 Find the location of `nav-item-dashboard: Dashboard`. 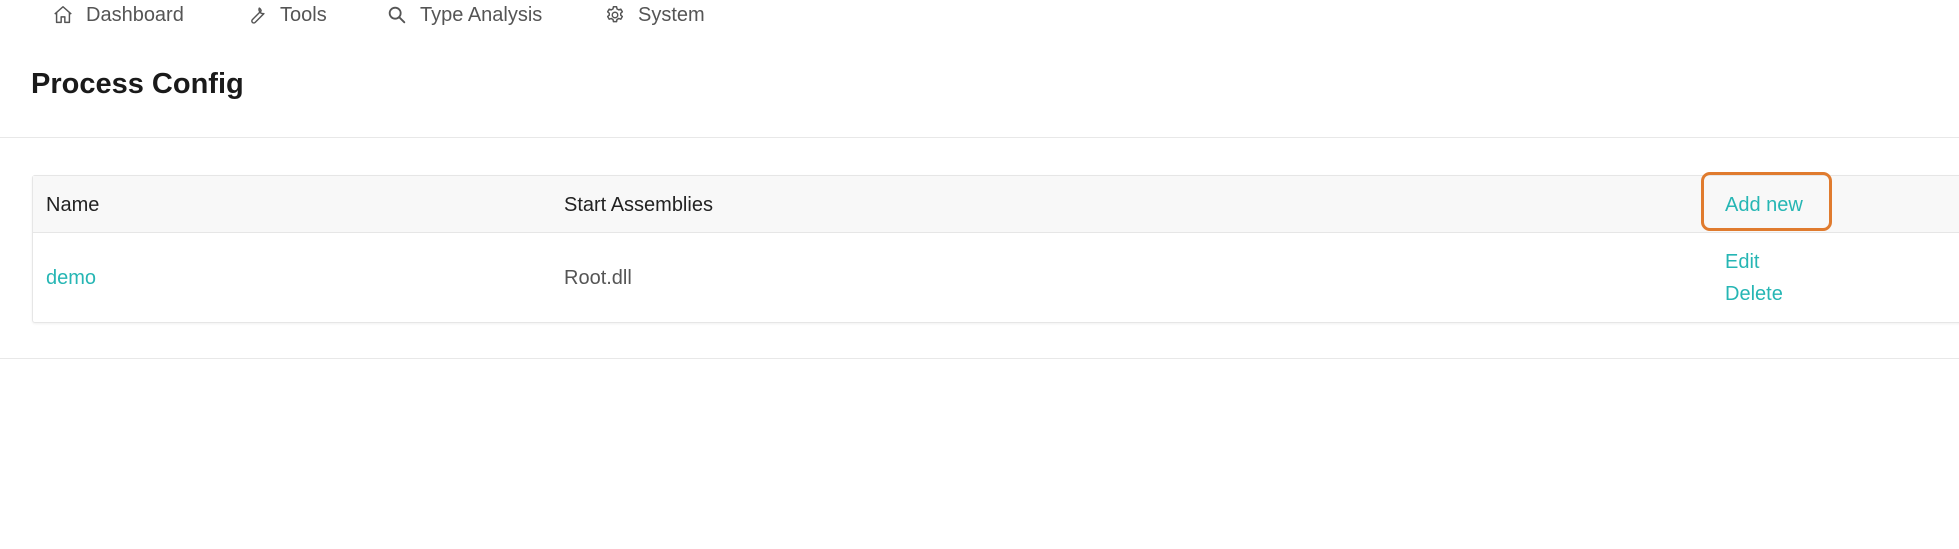

nav-item-dashboard: Dashboard is located at coordinates (118, 15).